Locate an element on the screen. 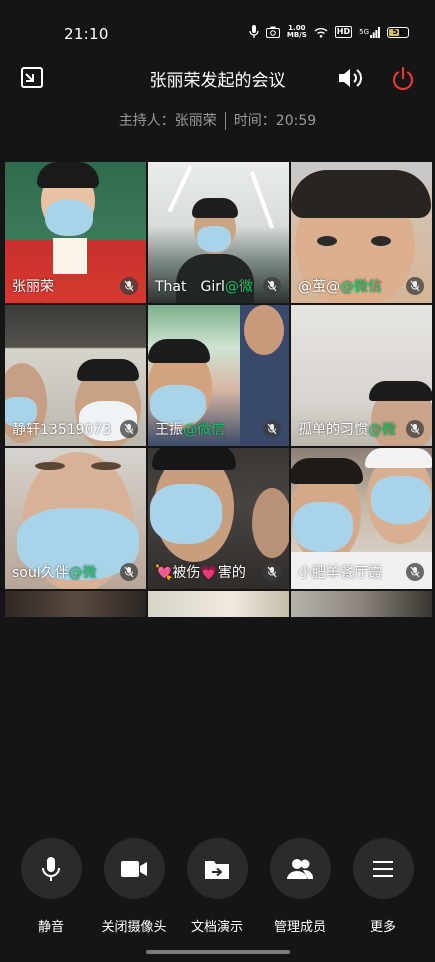 The image size is (435, 962). speaker-button is located at coordinates (351, 78).